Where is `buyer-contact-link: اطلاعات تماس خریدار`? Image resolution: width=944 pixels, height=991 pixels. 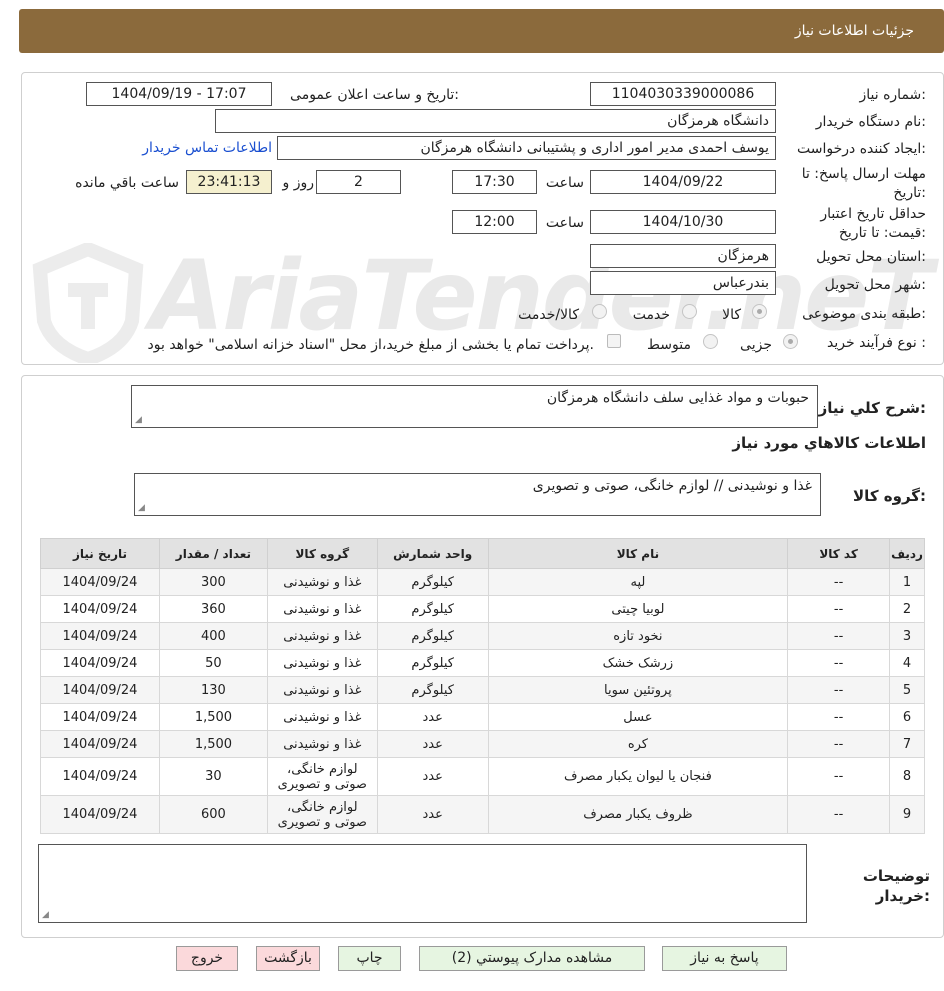
buyer-contact-link: اطلاعات تماس خریدار is located at coordinates (207, 148).